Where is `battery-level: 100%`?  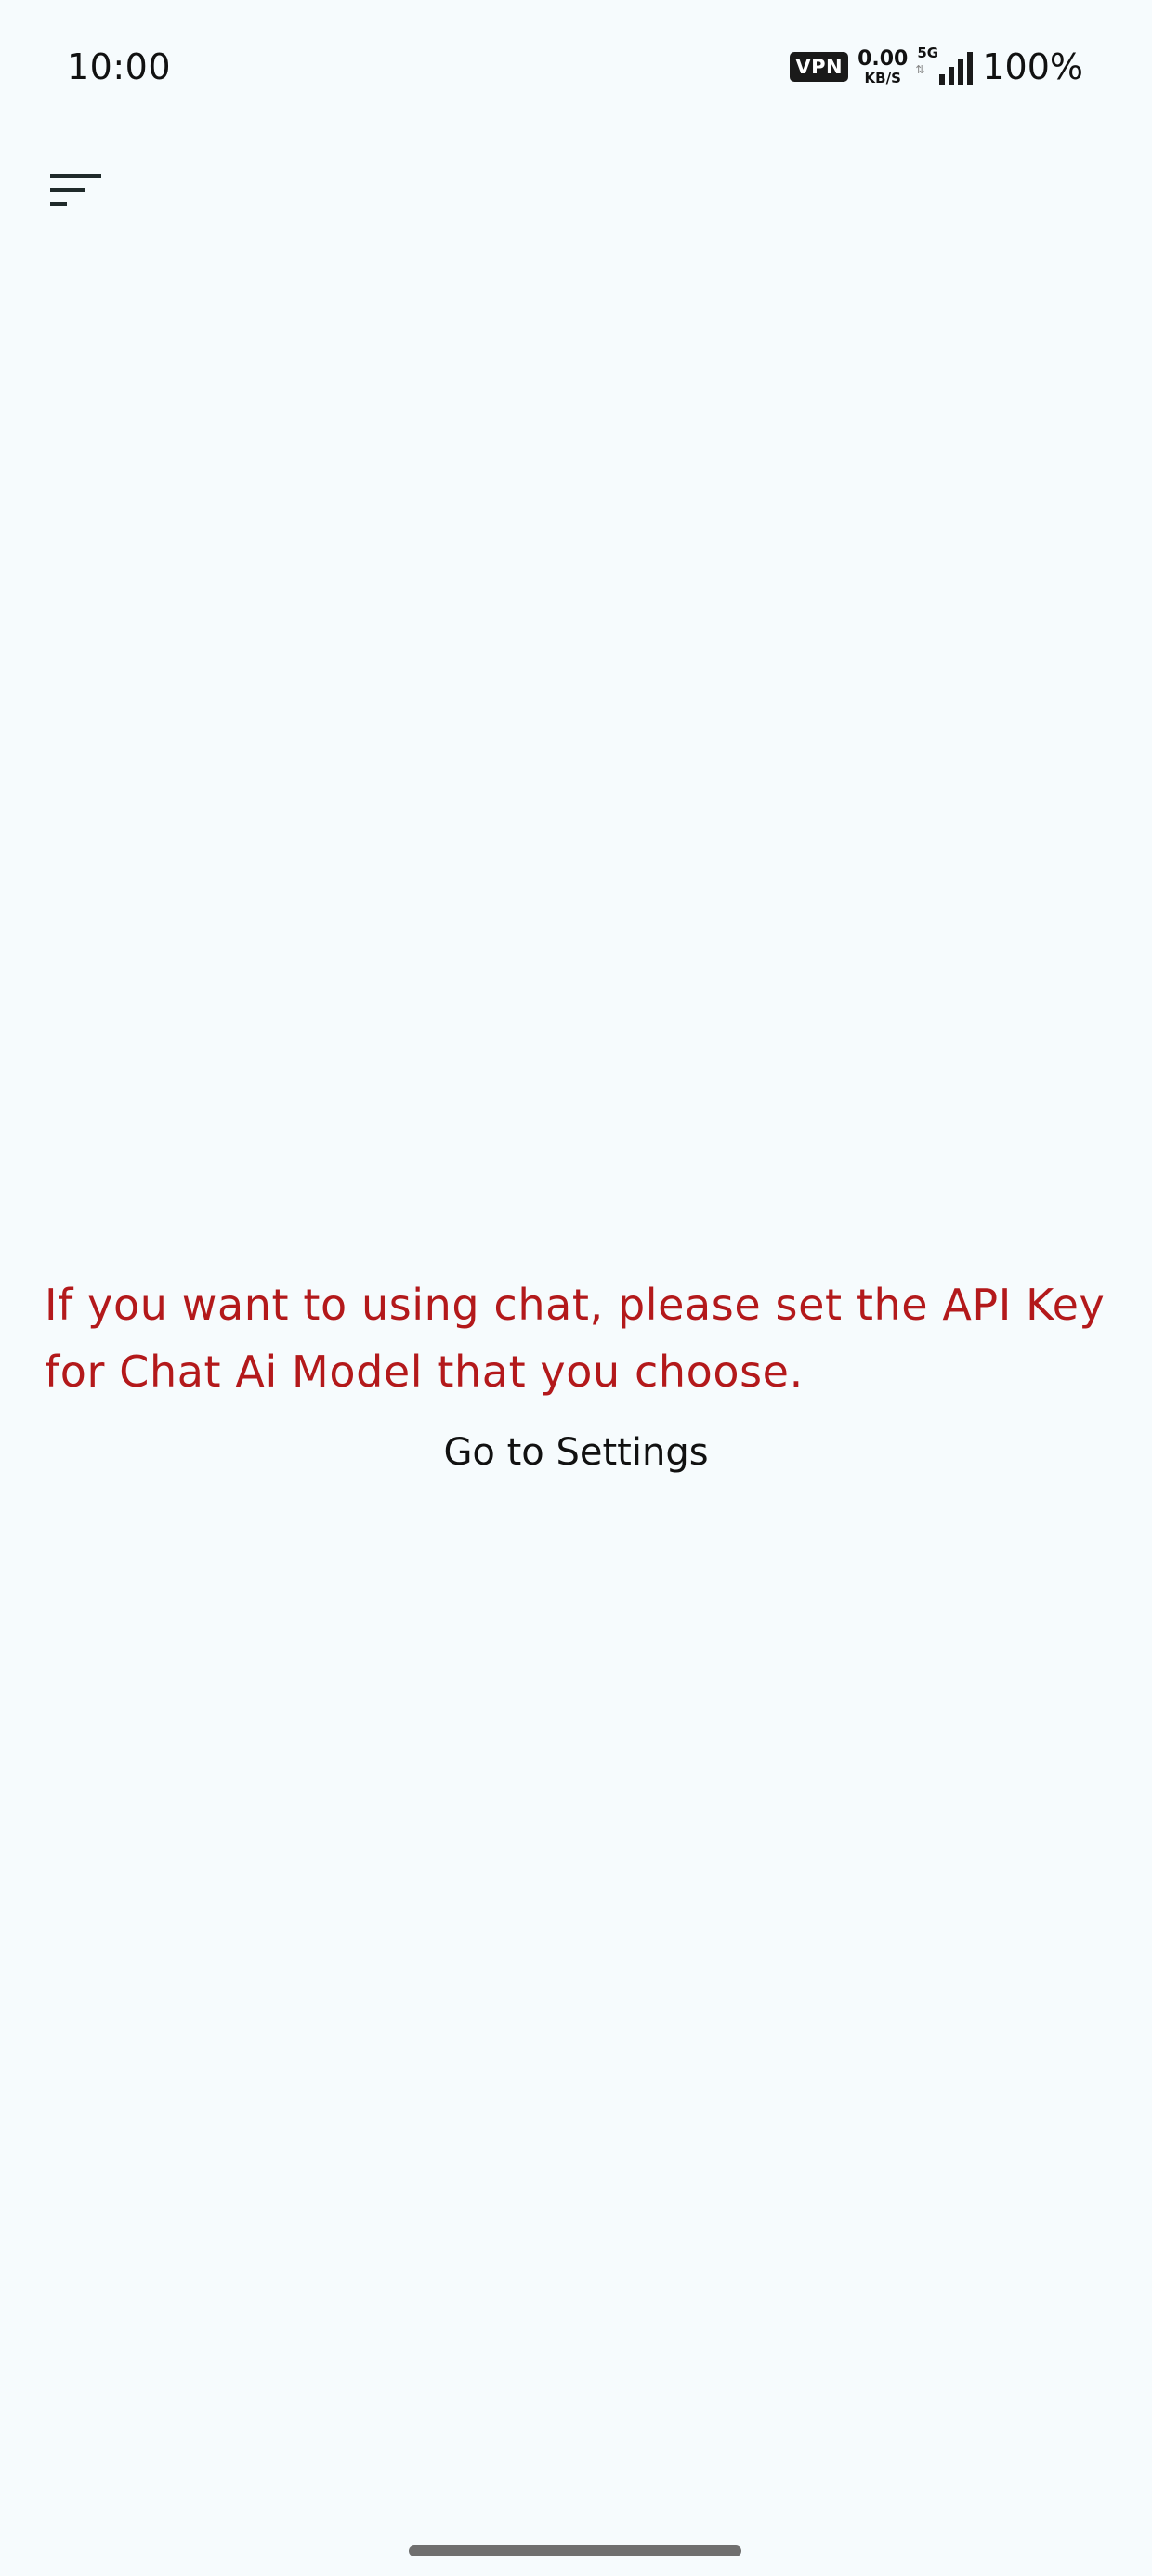 battery-level: 100% is located at coordinates (1032, 66).